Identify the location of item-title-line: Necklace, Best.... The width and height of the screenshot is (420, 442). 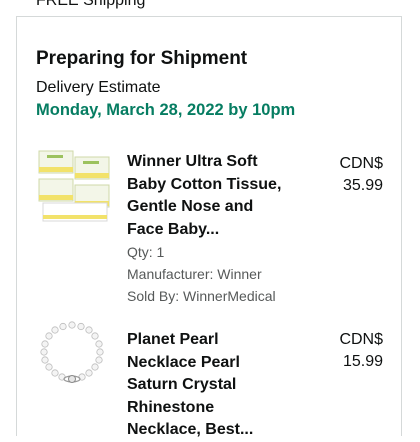
(217, 430).